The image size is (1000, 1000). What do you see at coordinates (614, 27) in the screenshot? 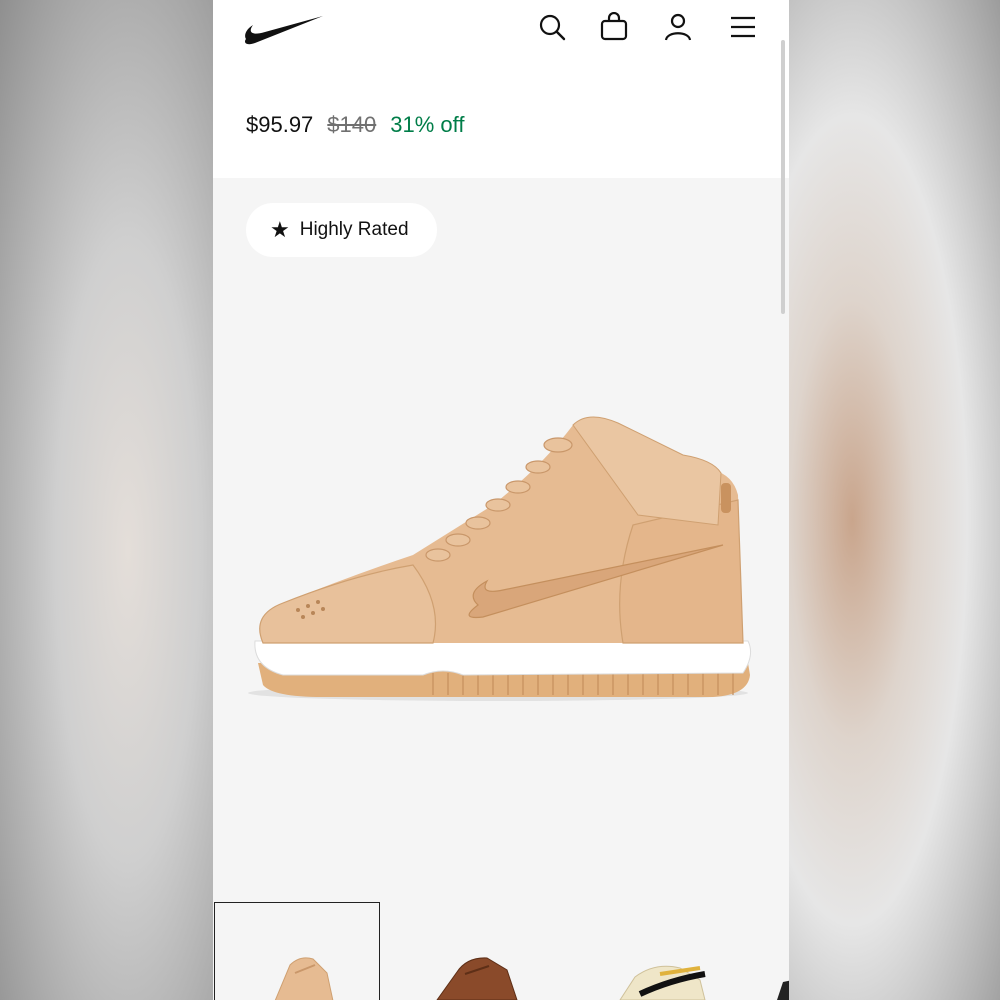
I see `bag-icon` at bounding box center [614, 27].